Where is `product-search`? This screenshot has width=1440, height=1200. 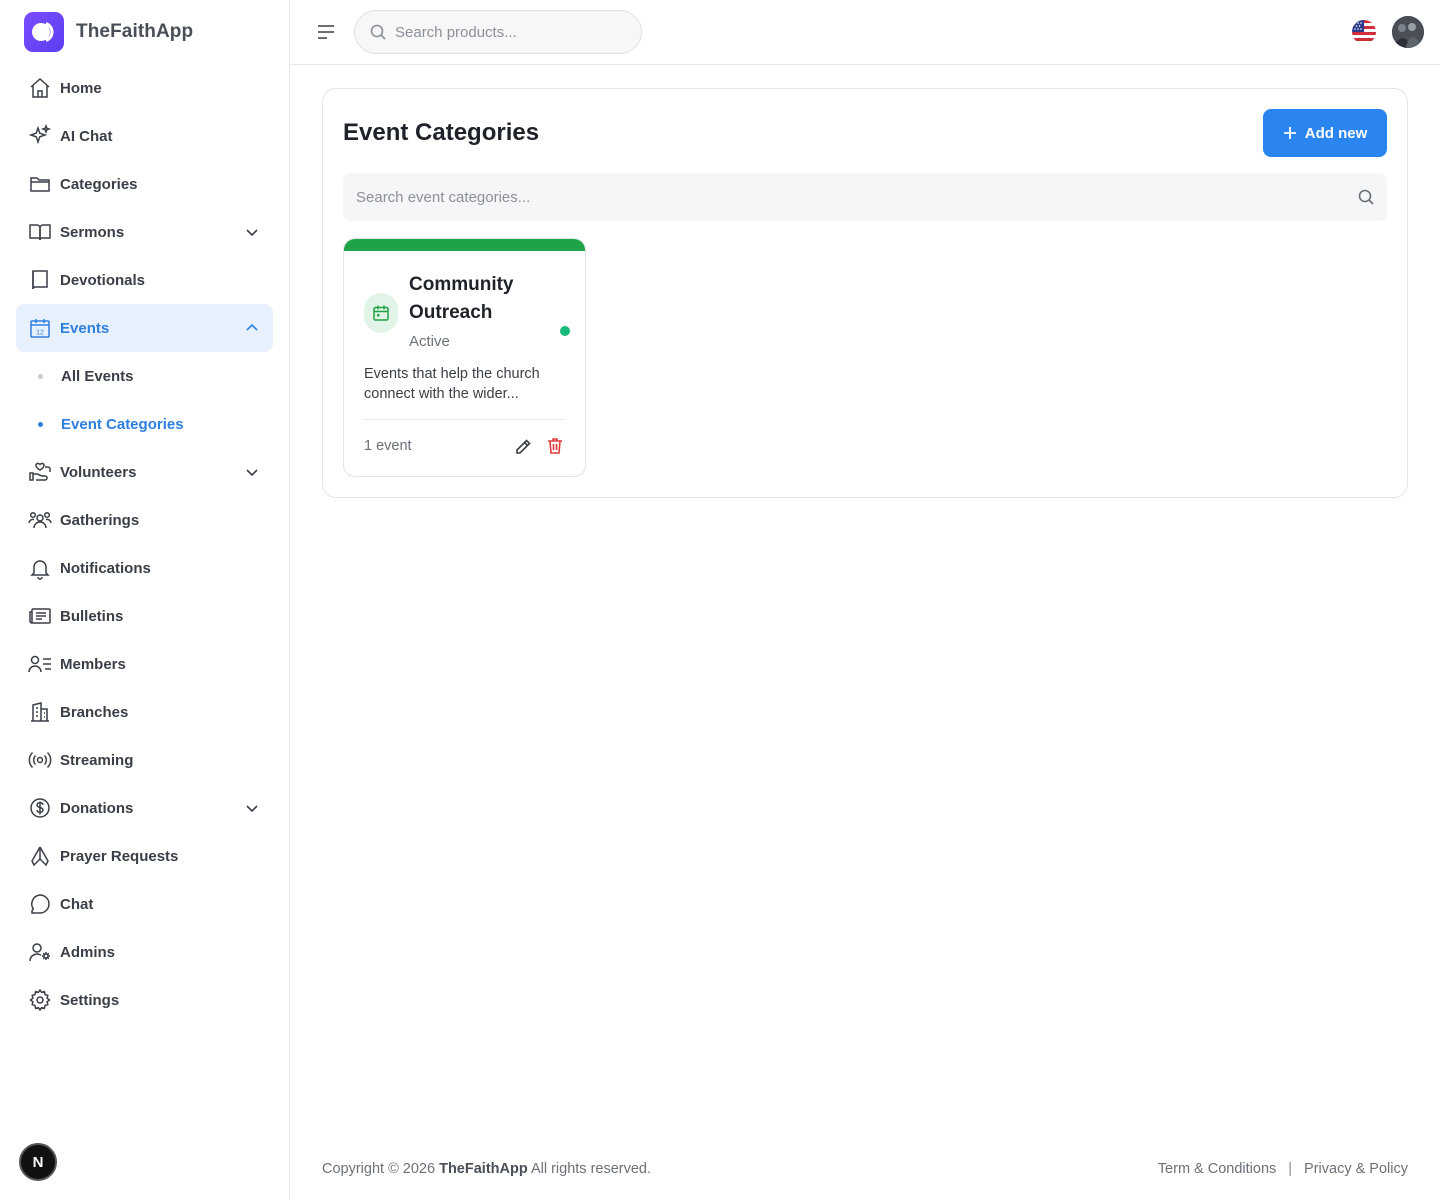 product-search is located at coordinates (498, 32).